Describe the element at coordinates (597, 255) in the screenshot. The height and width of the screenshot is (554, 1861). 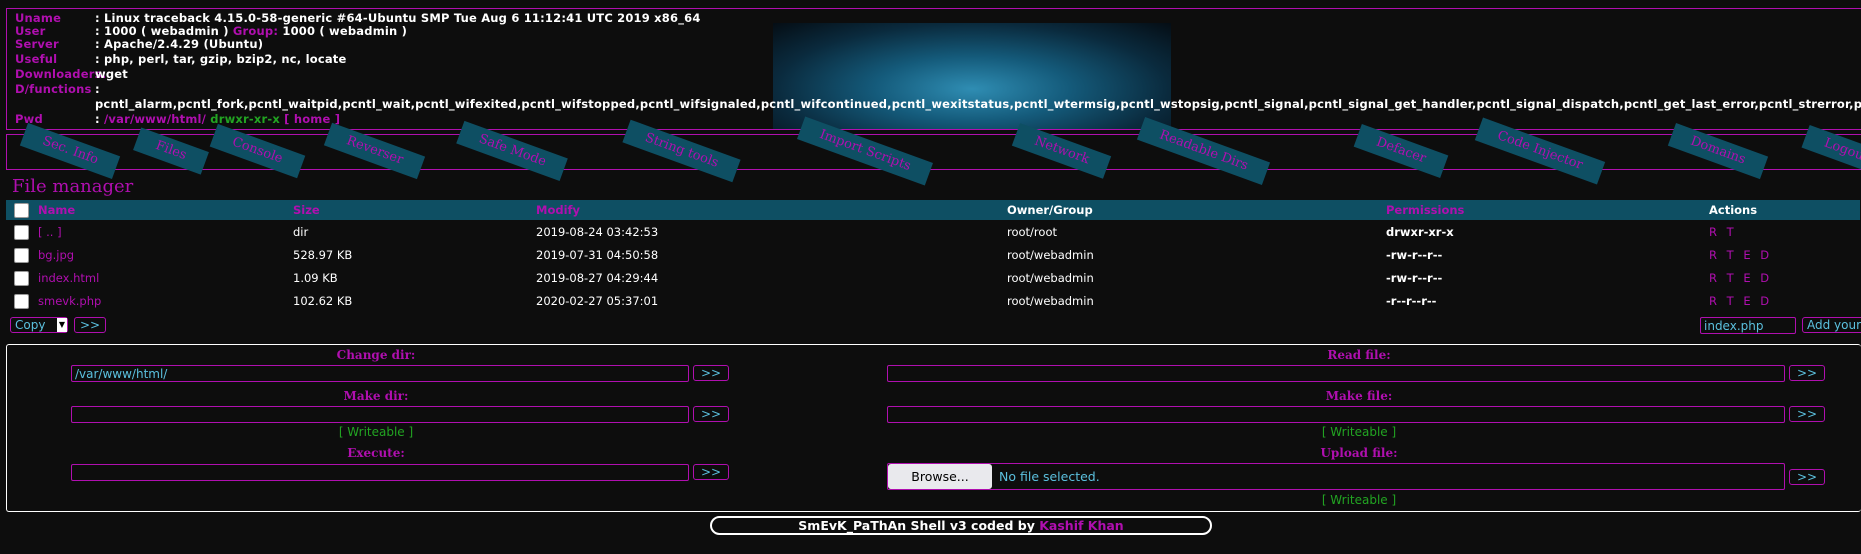
I see `file-modified: 2019-07-31 04:50:58` at that location.